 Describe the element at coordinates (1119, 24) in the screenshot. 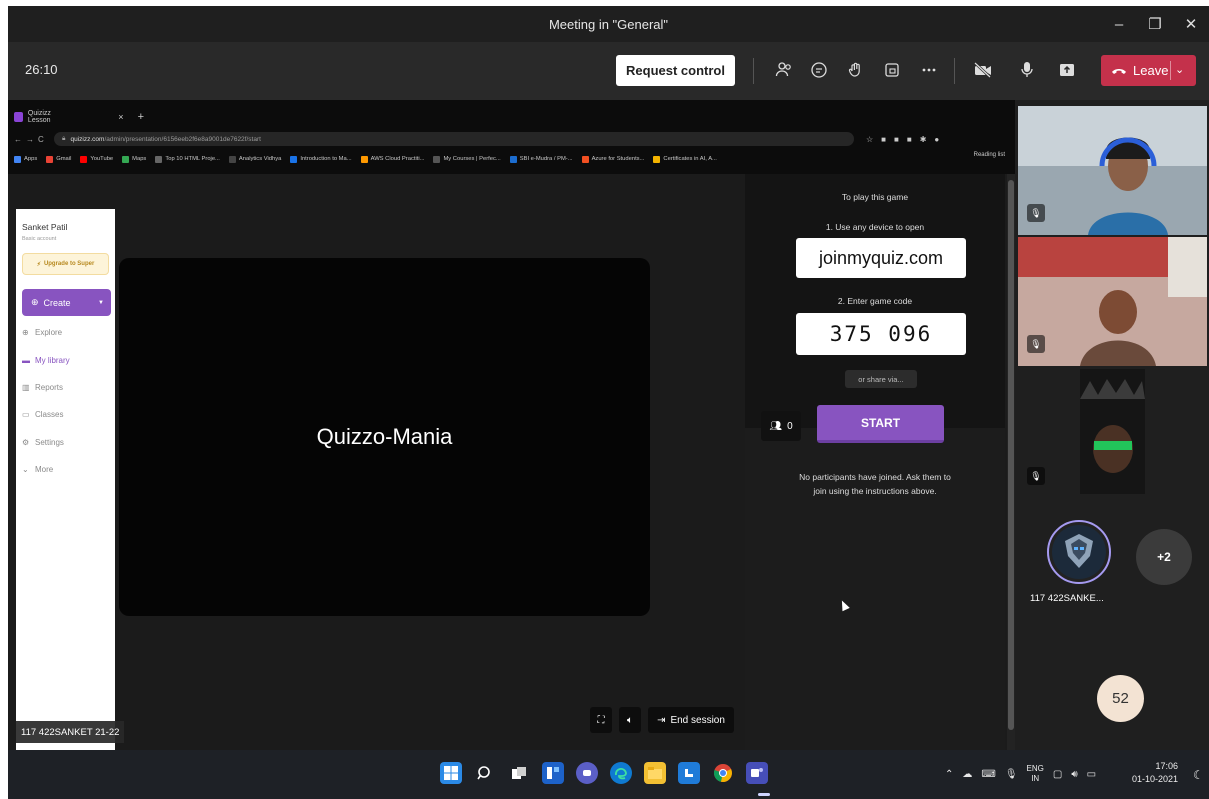

I see `minimize-button: –` at that location.